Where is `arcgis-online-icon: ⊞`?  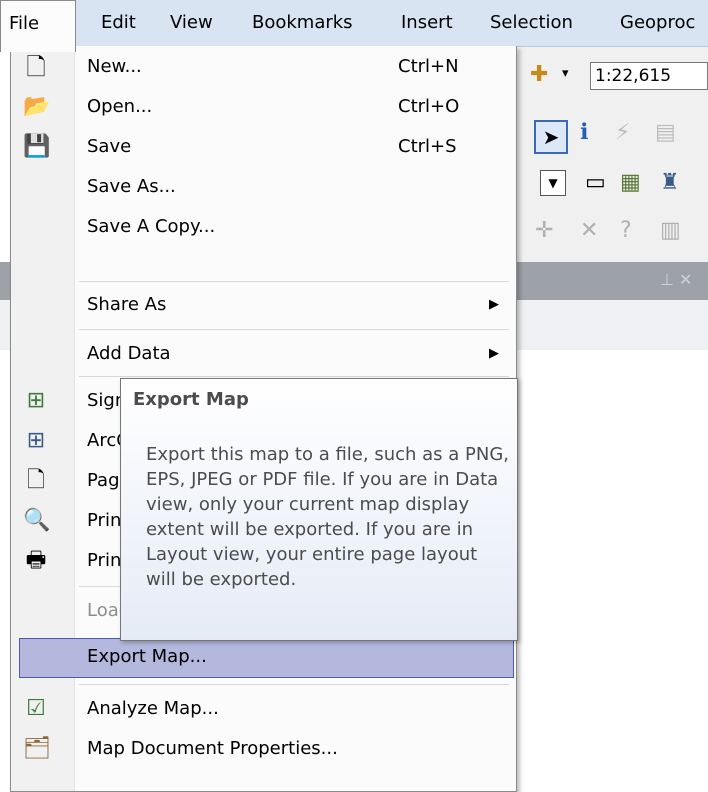
arcgis-online-icon: ⊞ is located at coordinates (36, 440).